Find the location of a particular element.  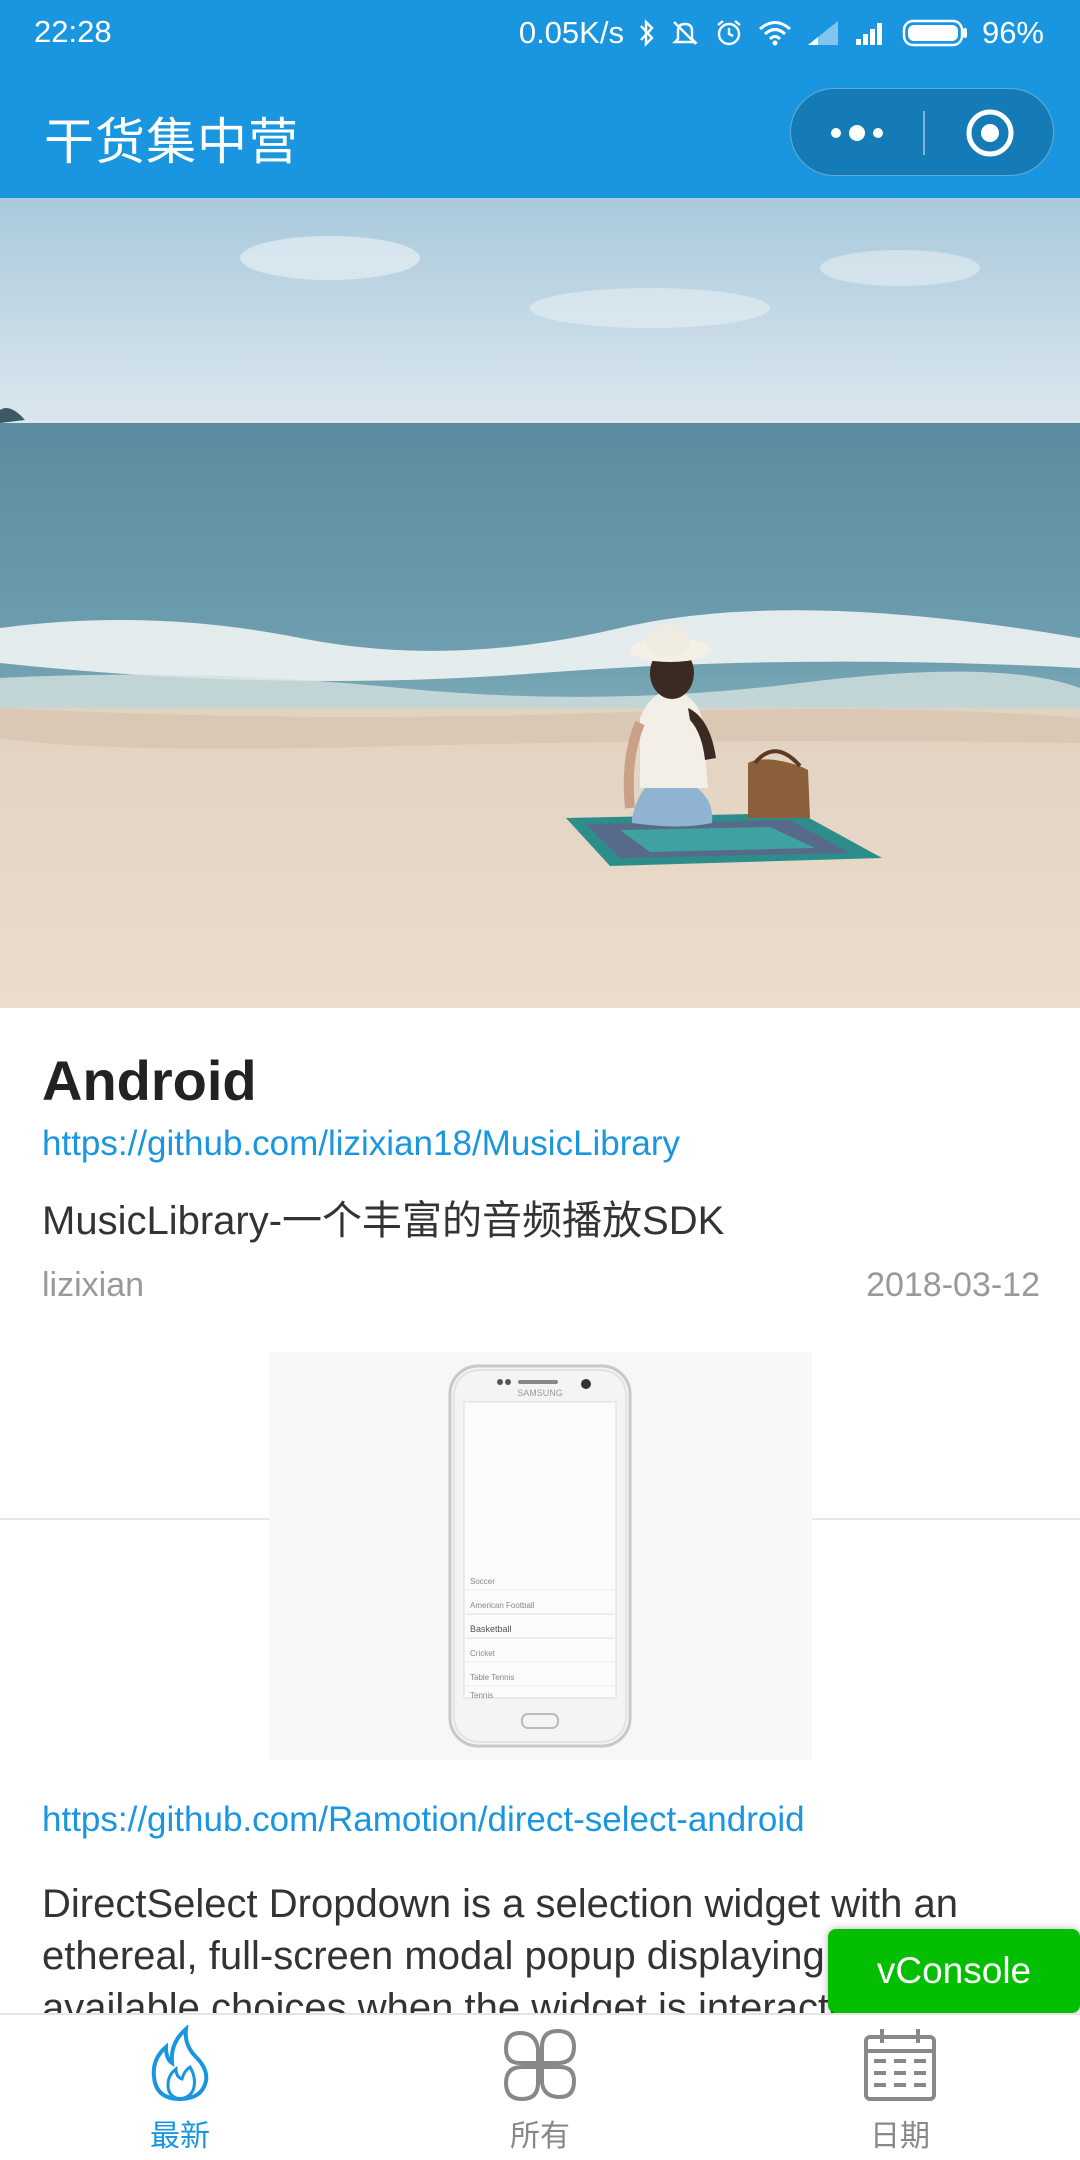

clover-icon is located at coordinates (540, 2065).